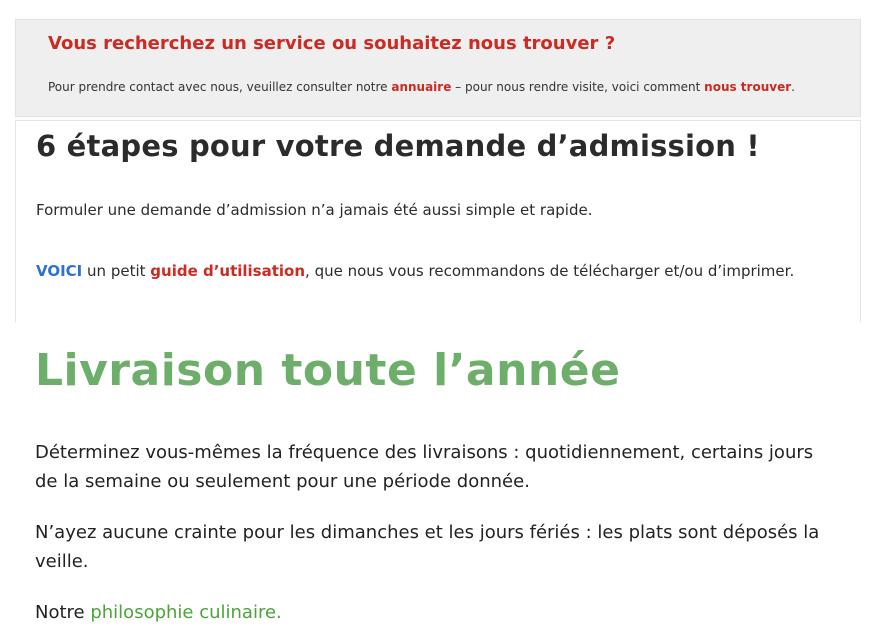  I want to click on contact-text-end: ., so click(793, 87).